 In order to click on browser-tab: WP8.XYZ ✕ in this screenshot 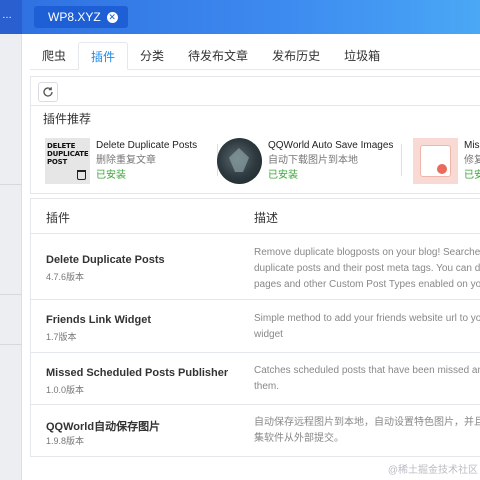, I will do `click(81, 17)`.